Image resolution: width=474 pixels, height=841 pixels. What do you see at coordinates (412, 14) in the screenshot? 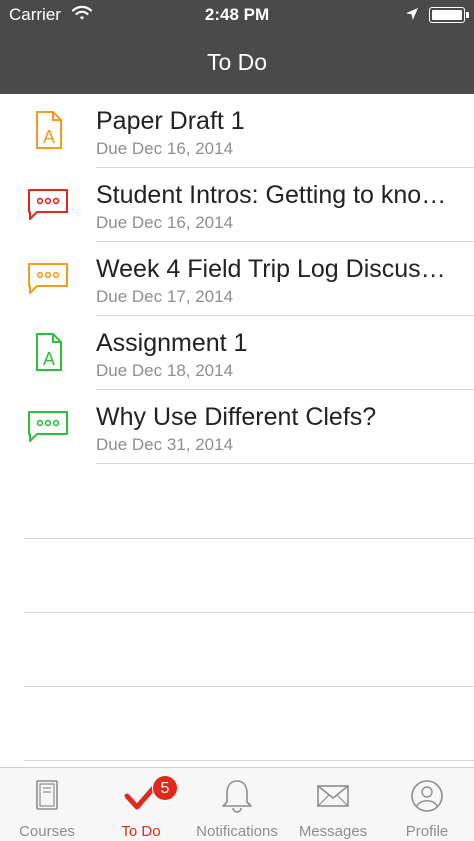
I see `location-arrow-icon` at bounding box center [412, 14].